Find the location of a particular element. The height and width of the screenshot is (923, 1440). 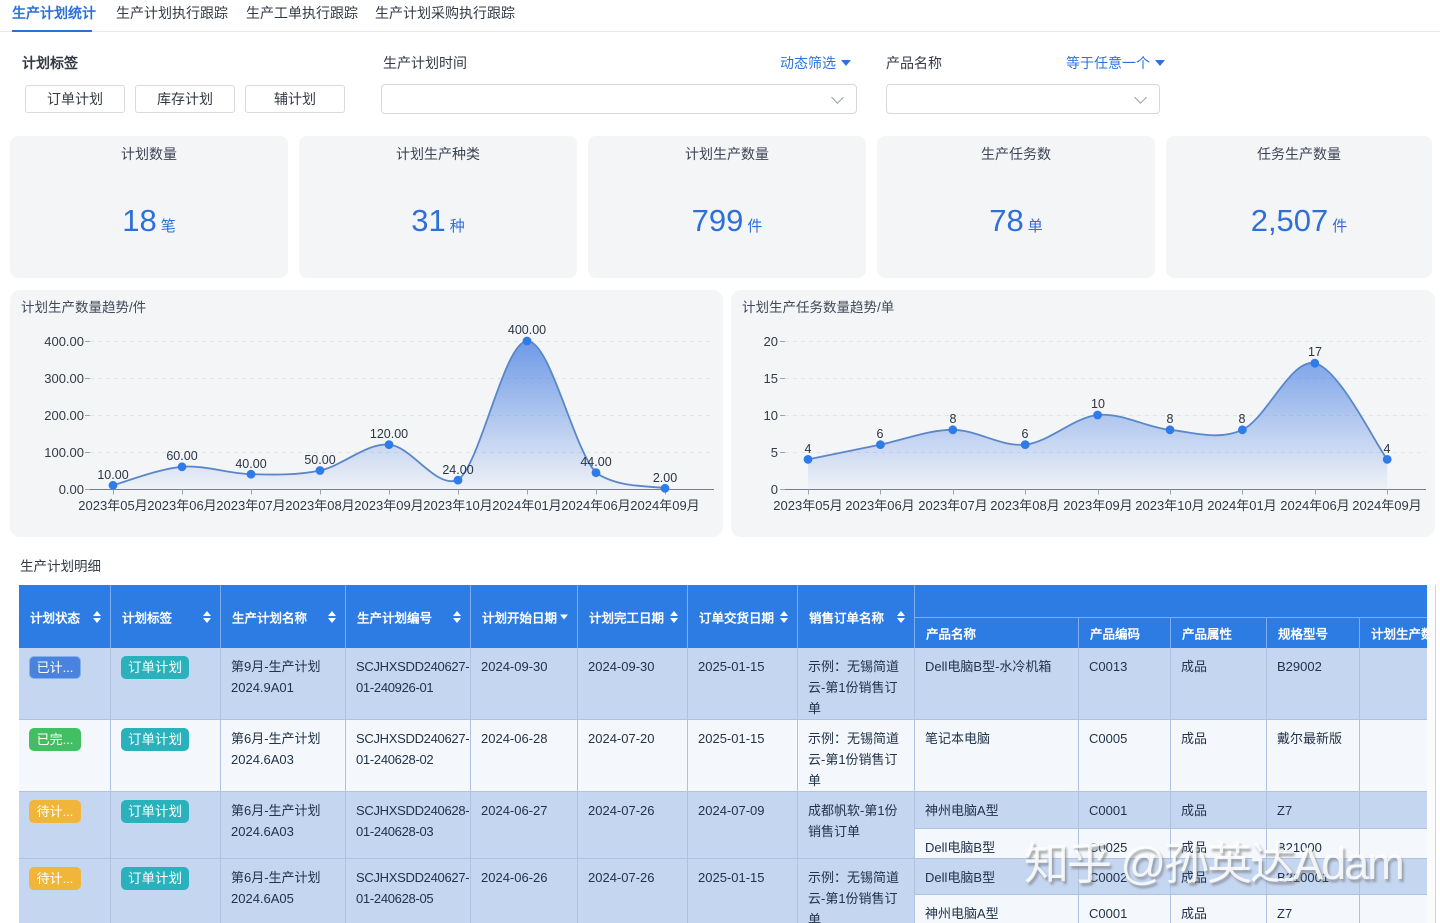

svg-text: 5 is located at coordinates (774, 452).